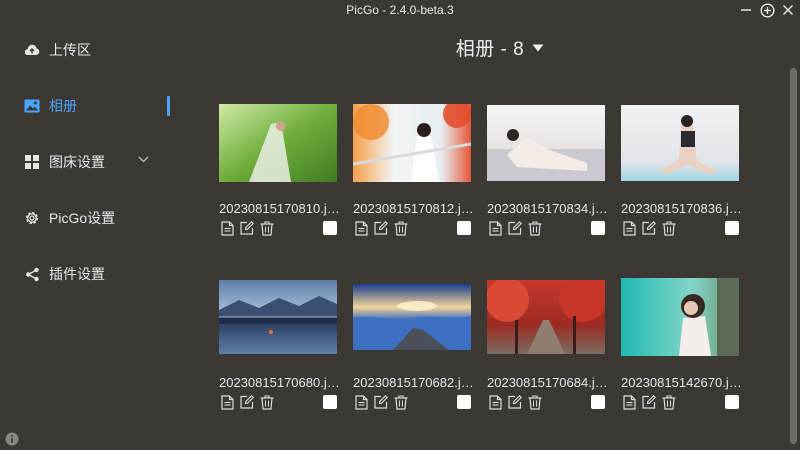 Image resolution: width=800 pixels, height=450 pixels. I want to click on grid-icon, so click(32, 162).